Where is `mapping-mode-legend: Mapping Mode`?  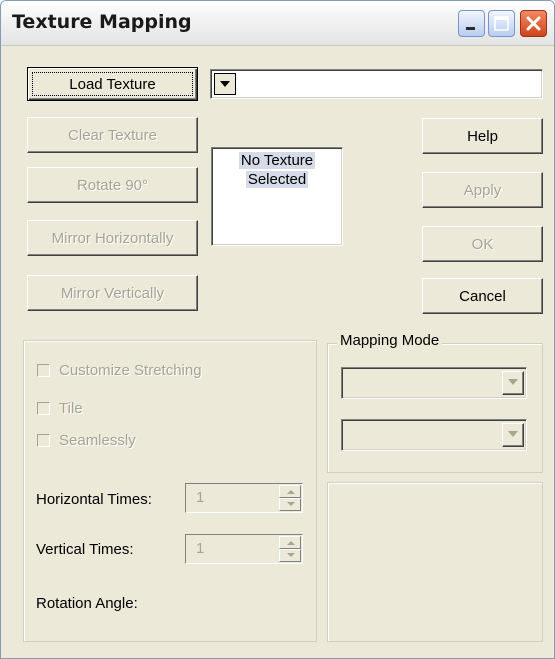
mapping-mode-legend: Mapping Mode is located at coordinates (390, 340).